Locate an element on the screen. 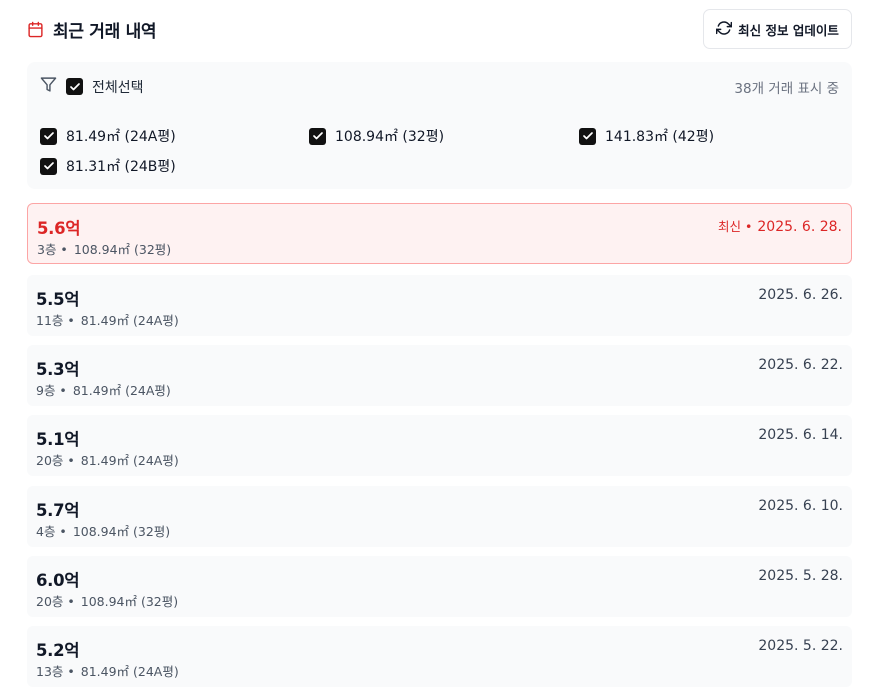 The width and height of the screenshot is (883, 693). area-option-81-49: 81.49㎡ (24A평) is located at coordinates (108, 136).